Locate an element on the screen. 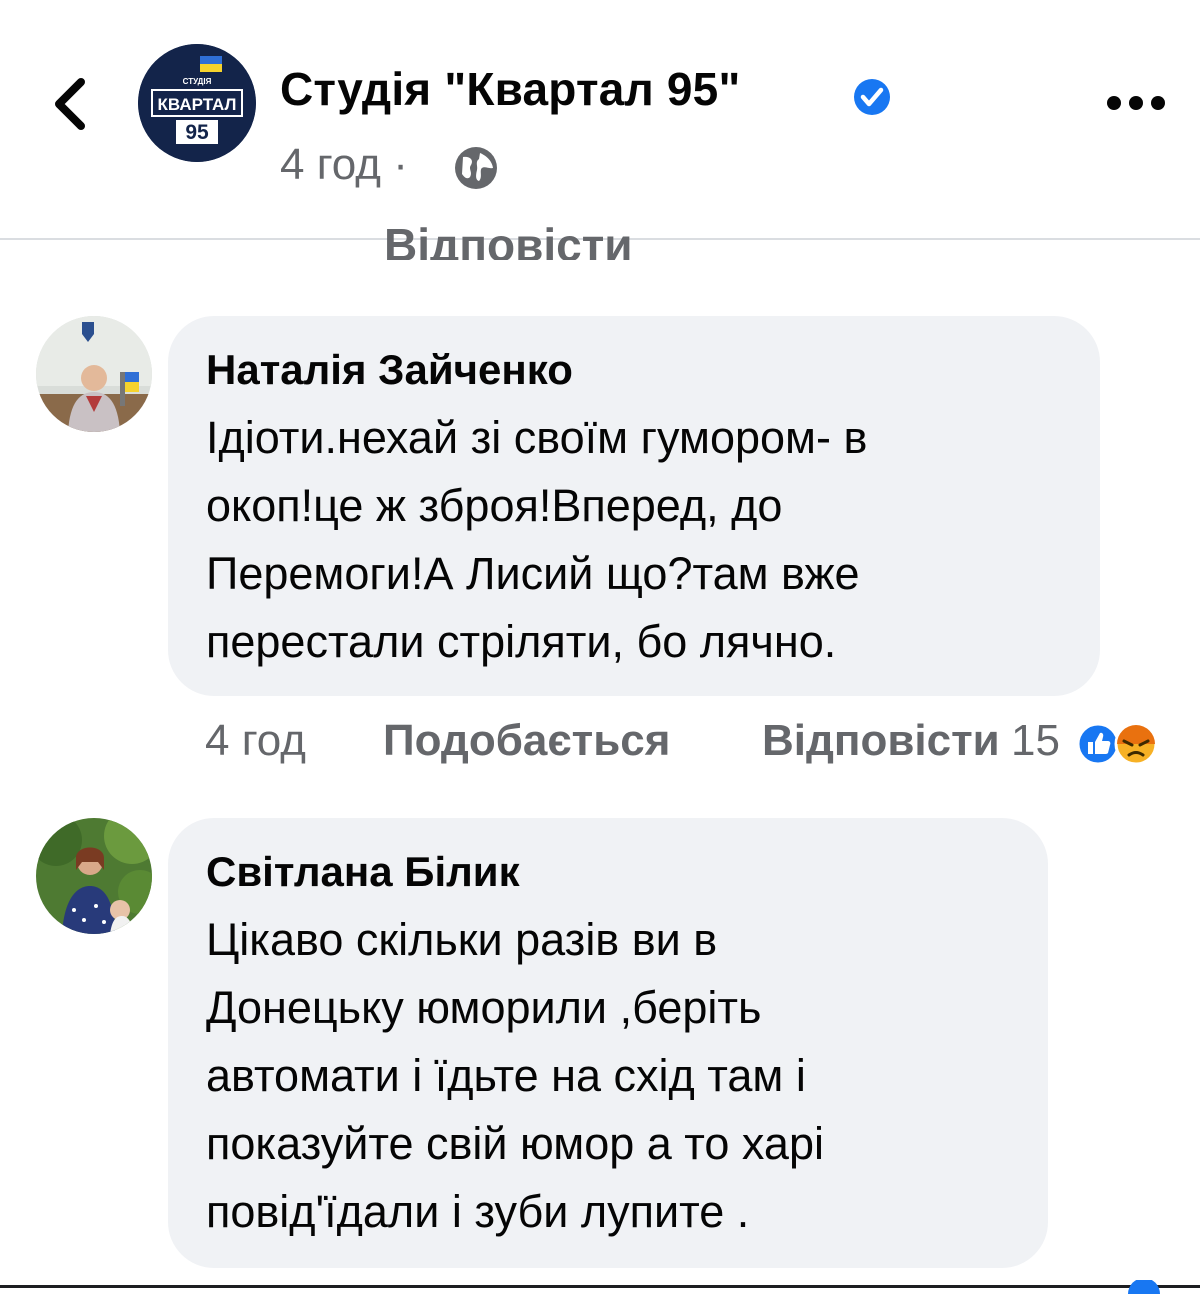 The width and height of the screenshot is (1200, 1294). post-meta: 4 год · is located at coordinates (344, 165).